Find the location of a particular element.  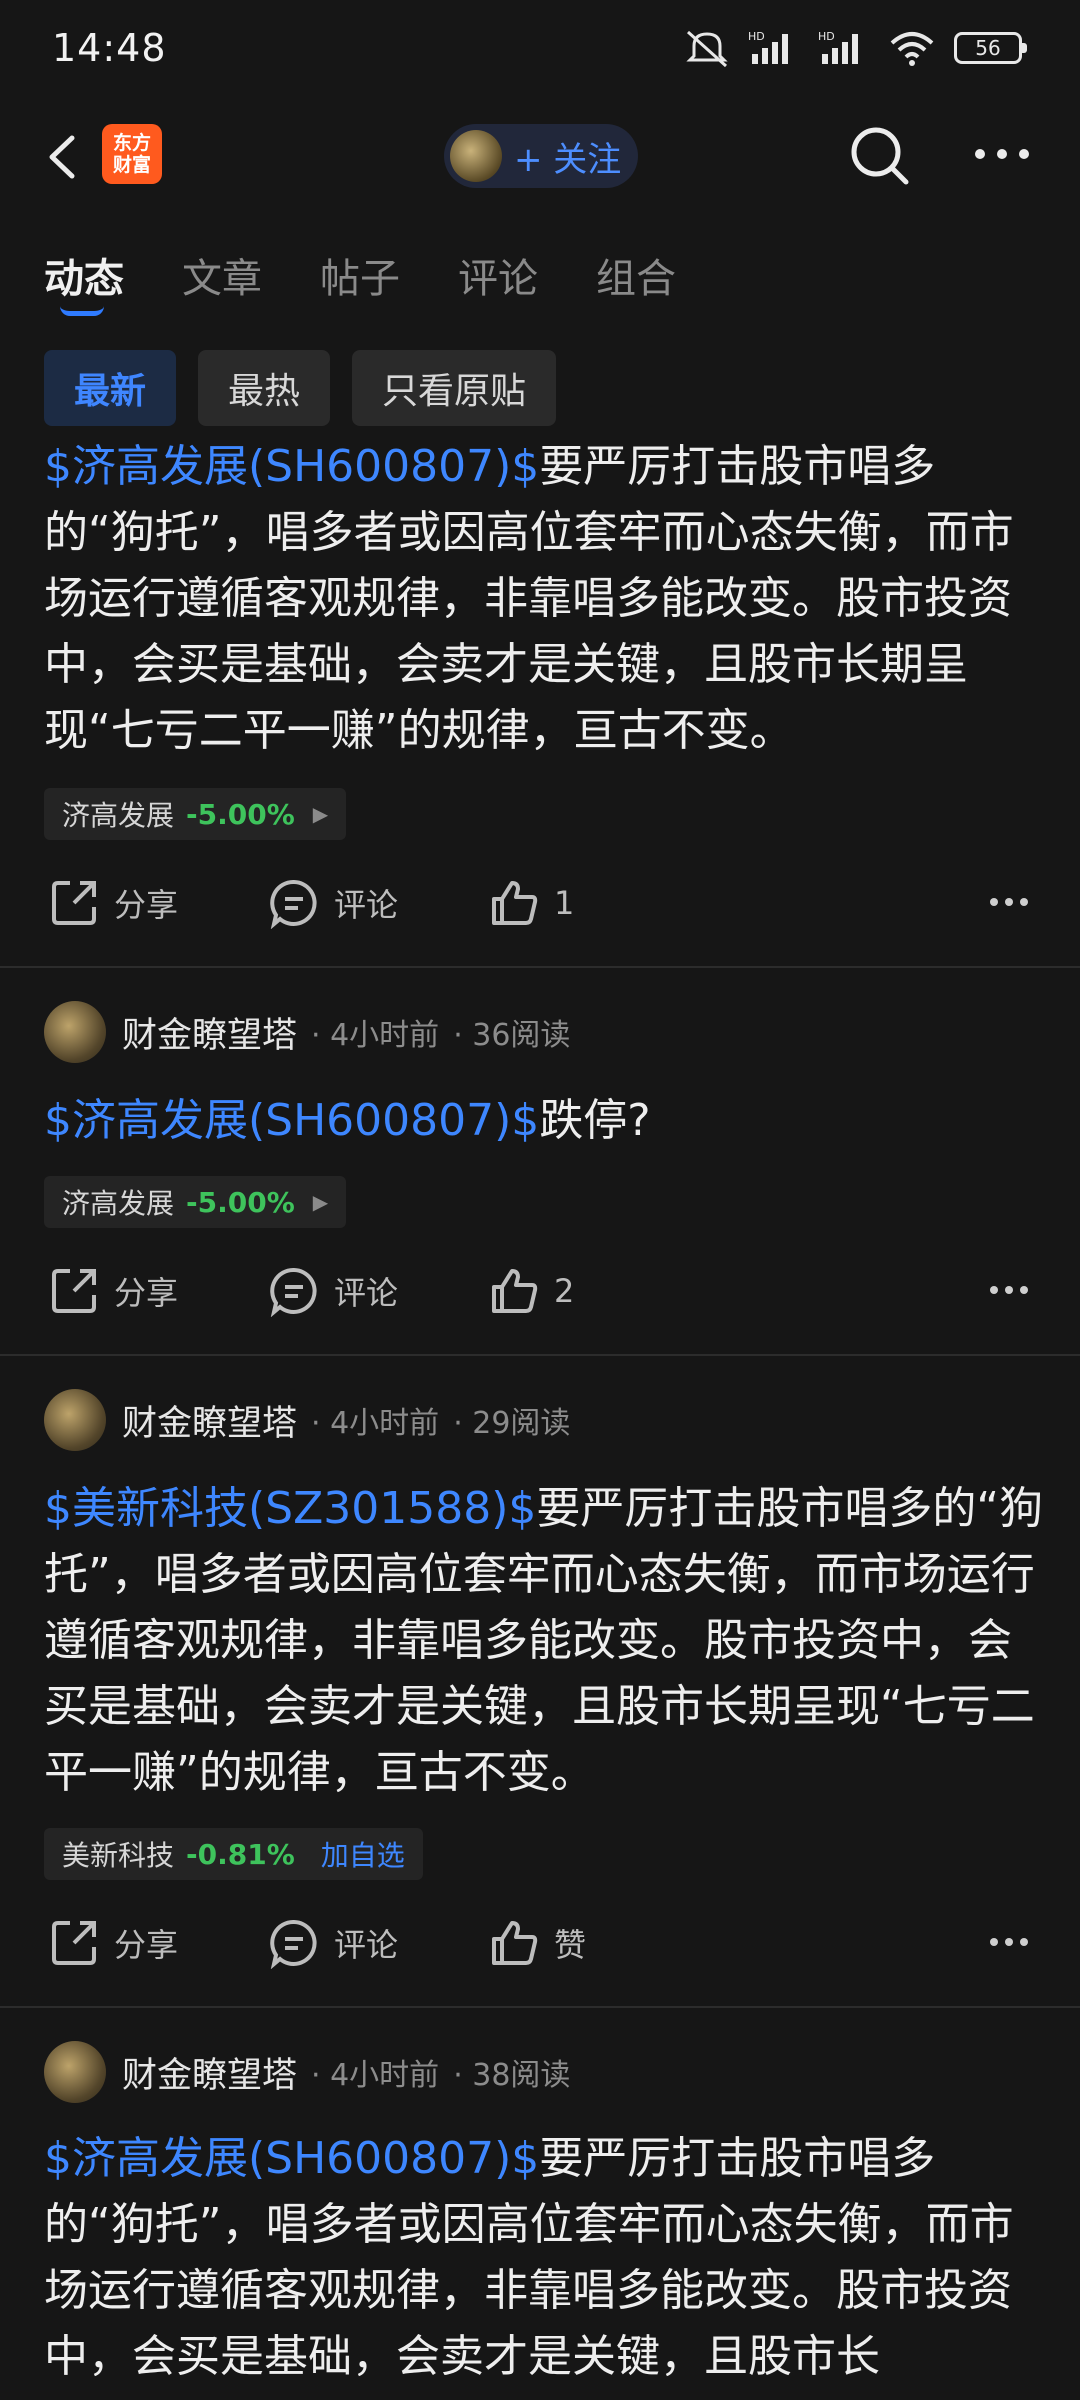

post-author: 财金瞭望塔 · 4小时前 · 36阅读 is located at coordinates (307, 1032).